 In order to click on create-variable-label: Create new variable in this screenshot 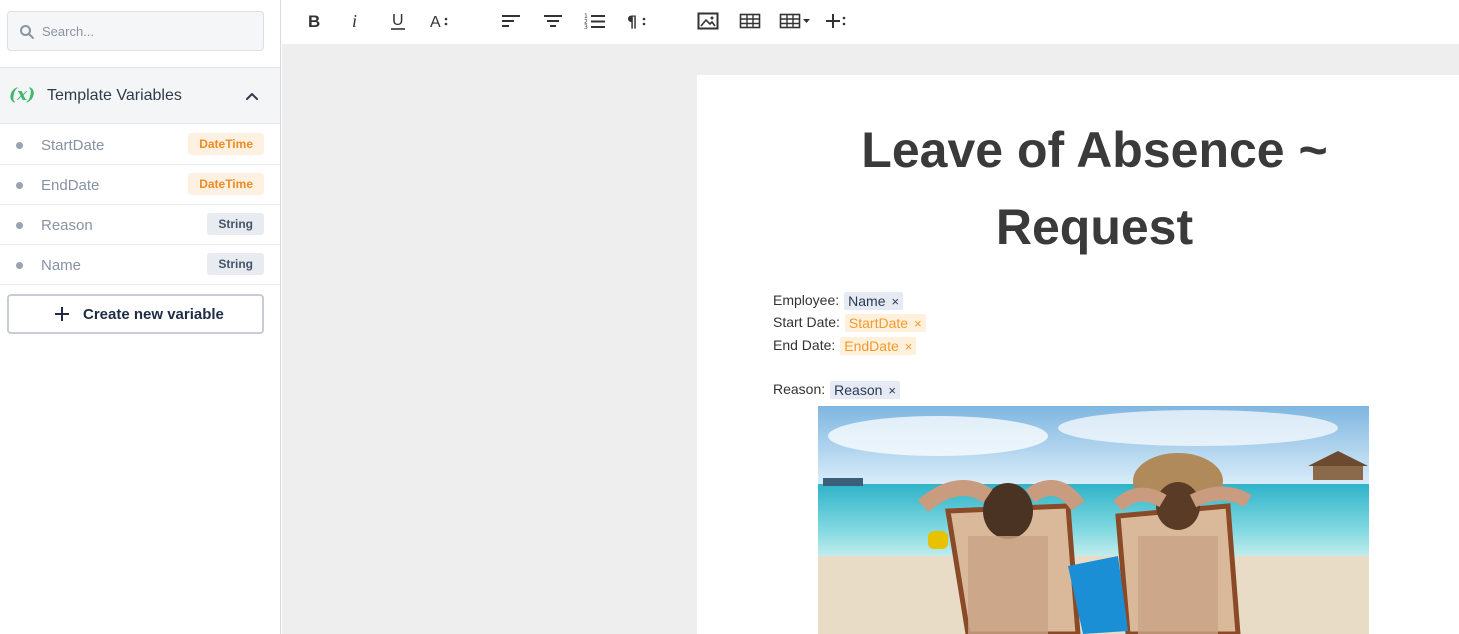, I will do `click(153, 314)`.